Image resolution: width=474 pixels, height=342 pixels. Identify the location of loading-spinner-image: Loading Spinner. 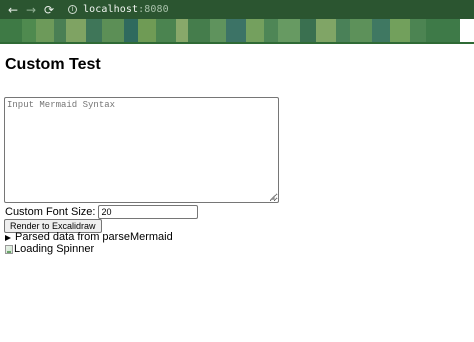
(49, 249).